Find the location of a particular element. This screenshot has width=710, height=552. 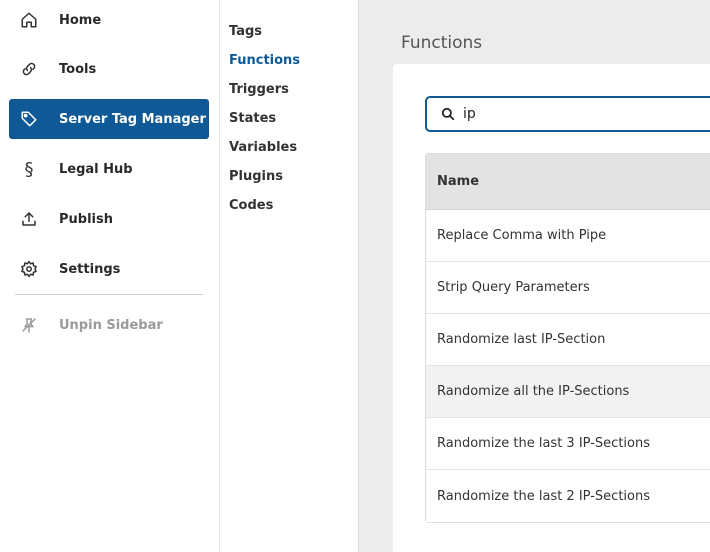

subnav-item-functions: Functions is located at coordinates (264, 60).